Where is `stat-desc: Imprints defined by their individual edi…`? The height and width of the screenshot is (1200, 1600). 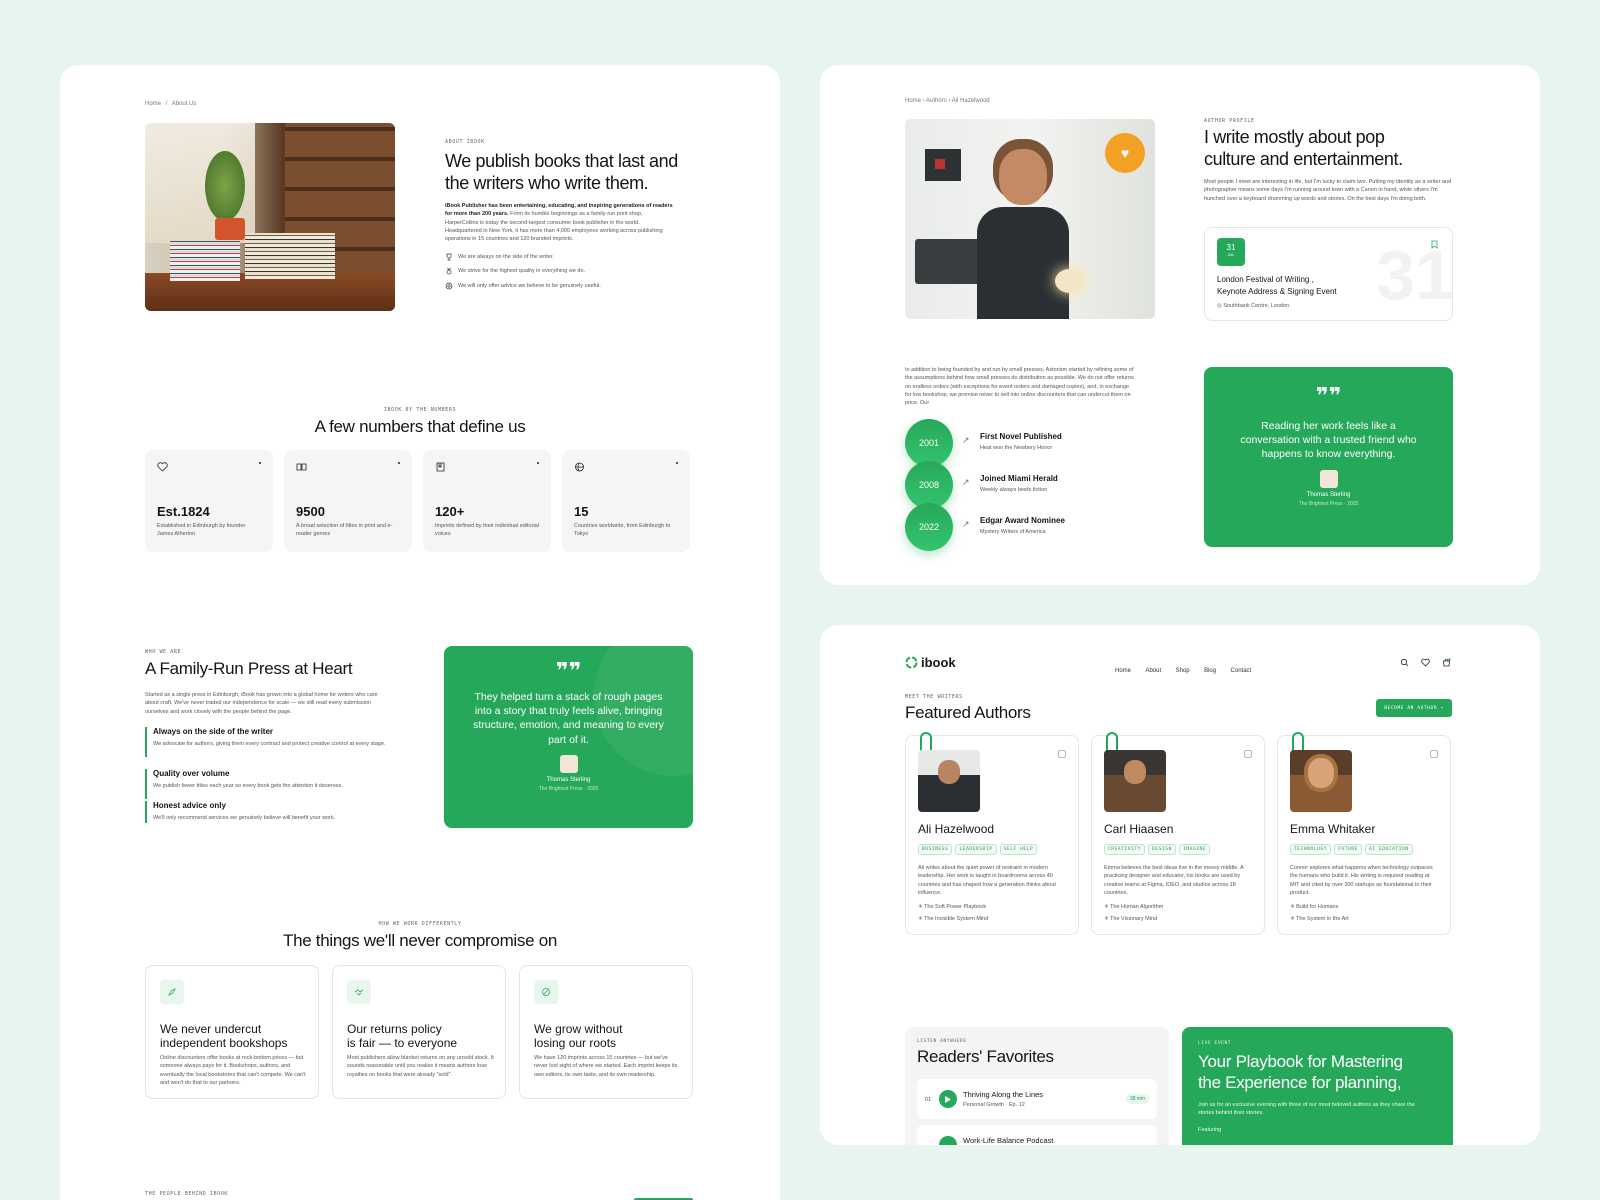 stat-desc: Imprints defined by their individual edi… is located at coordinates (487, 530).